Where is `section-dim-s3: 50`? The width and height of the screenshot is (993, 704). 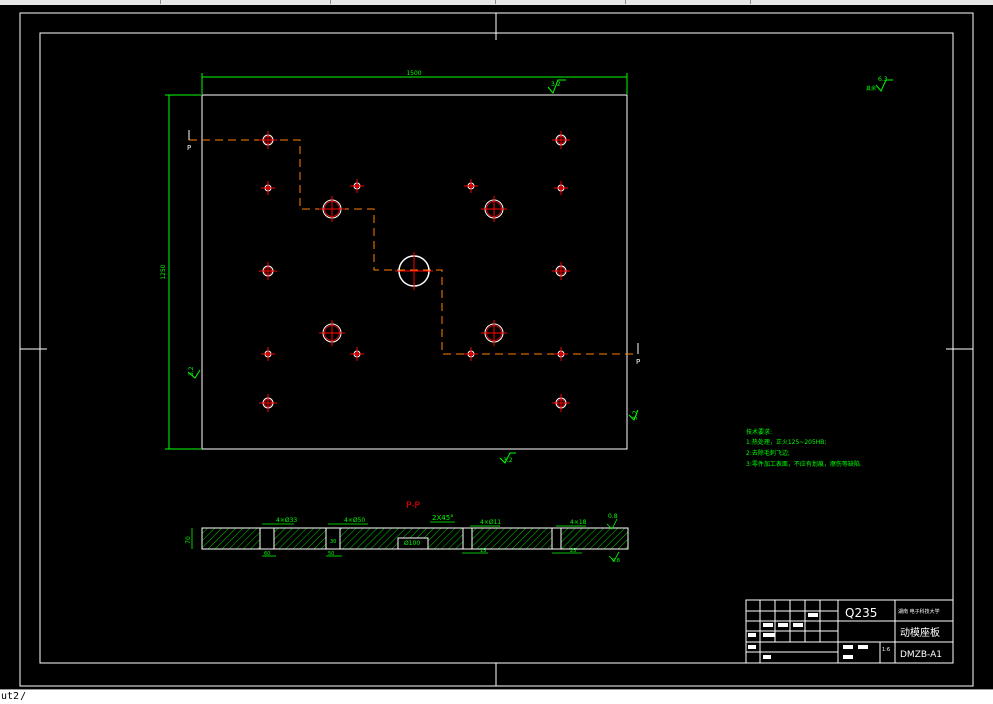 section-dim-s3: 50 is located at coordinates (331, 554).